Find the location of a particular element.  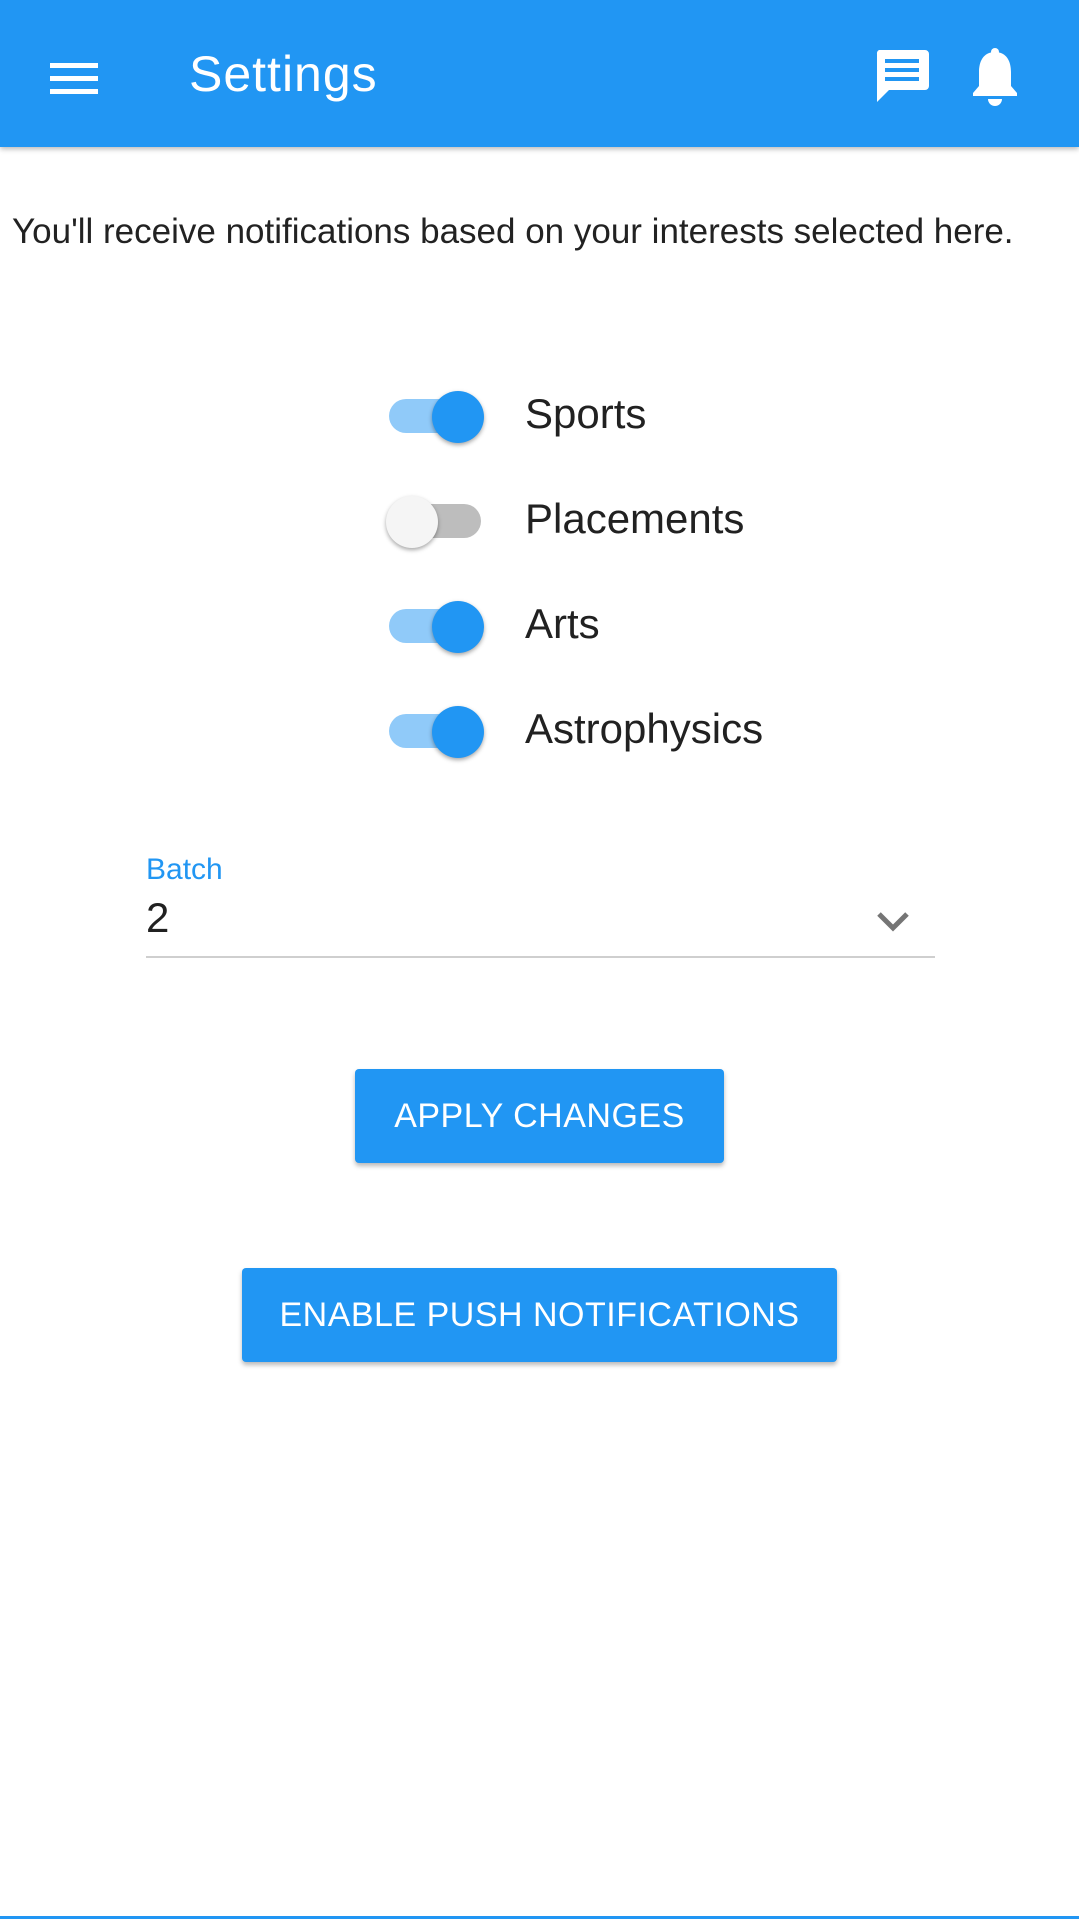

chat-button is located at coordinates (902, 76).